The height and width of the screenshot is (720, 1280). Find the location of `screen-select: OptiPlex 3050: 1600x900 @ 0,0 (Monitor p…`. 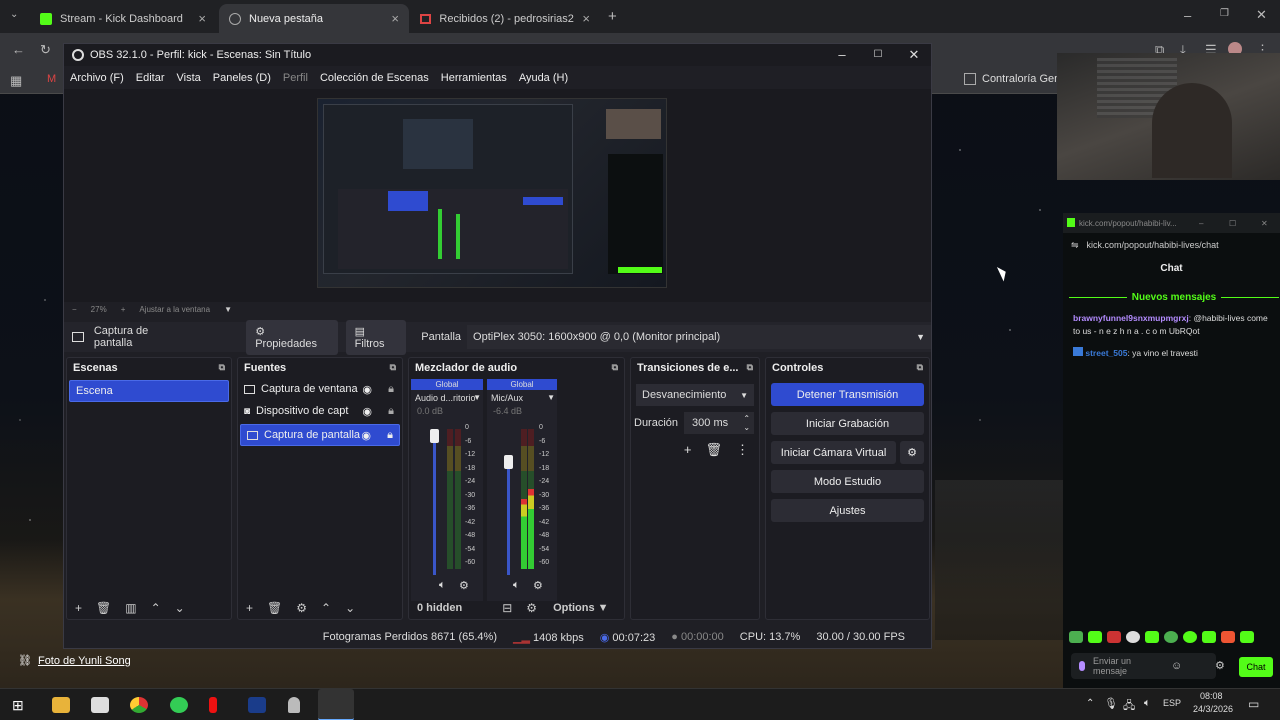

screen-select: OptiPlex 3050: 1600x900 @ 0,0 (Monitor p… is located at coordinates (699, 337).